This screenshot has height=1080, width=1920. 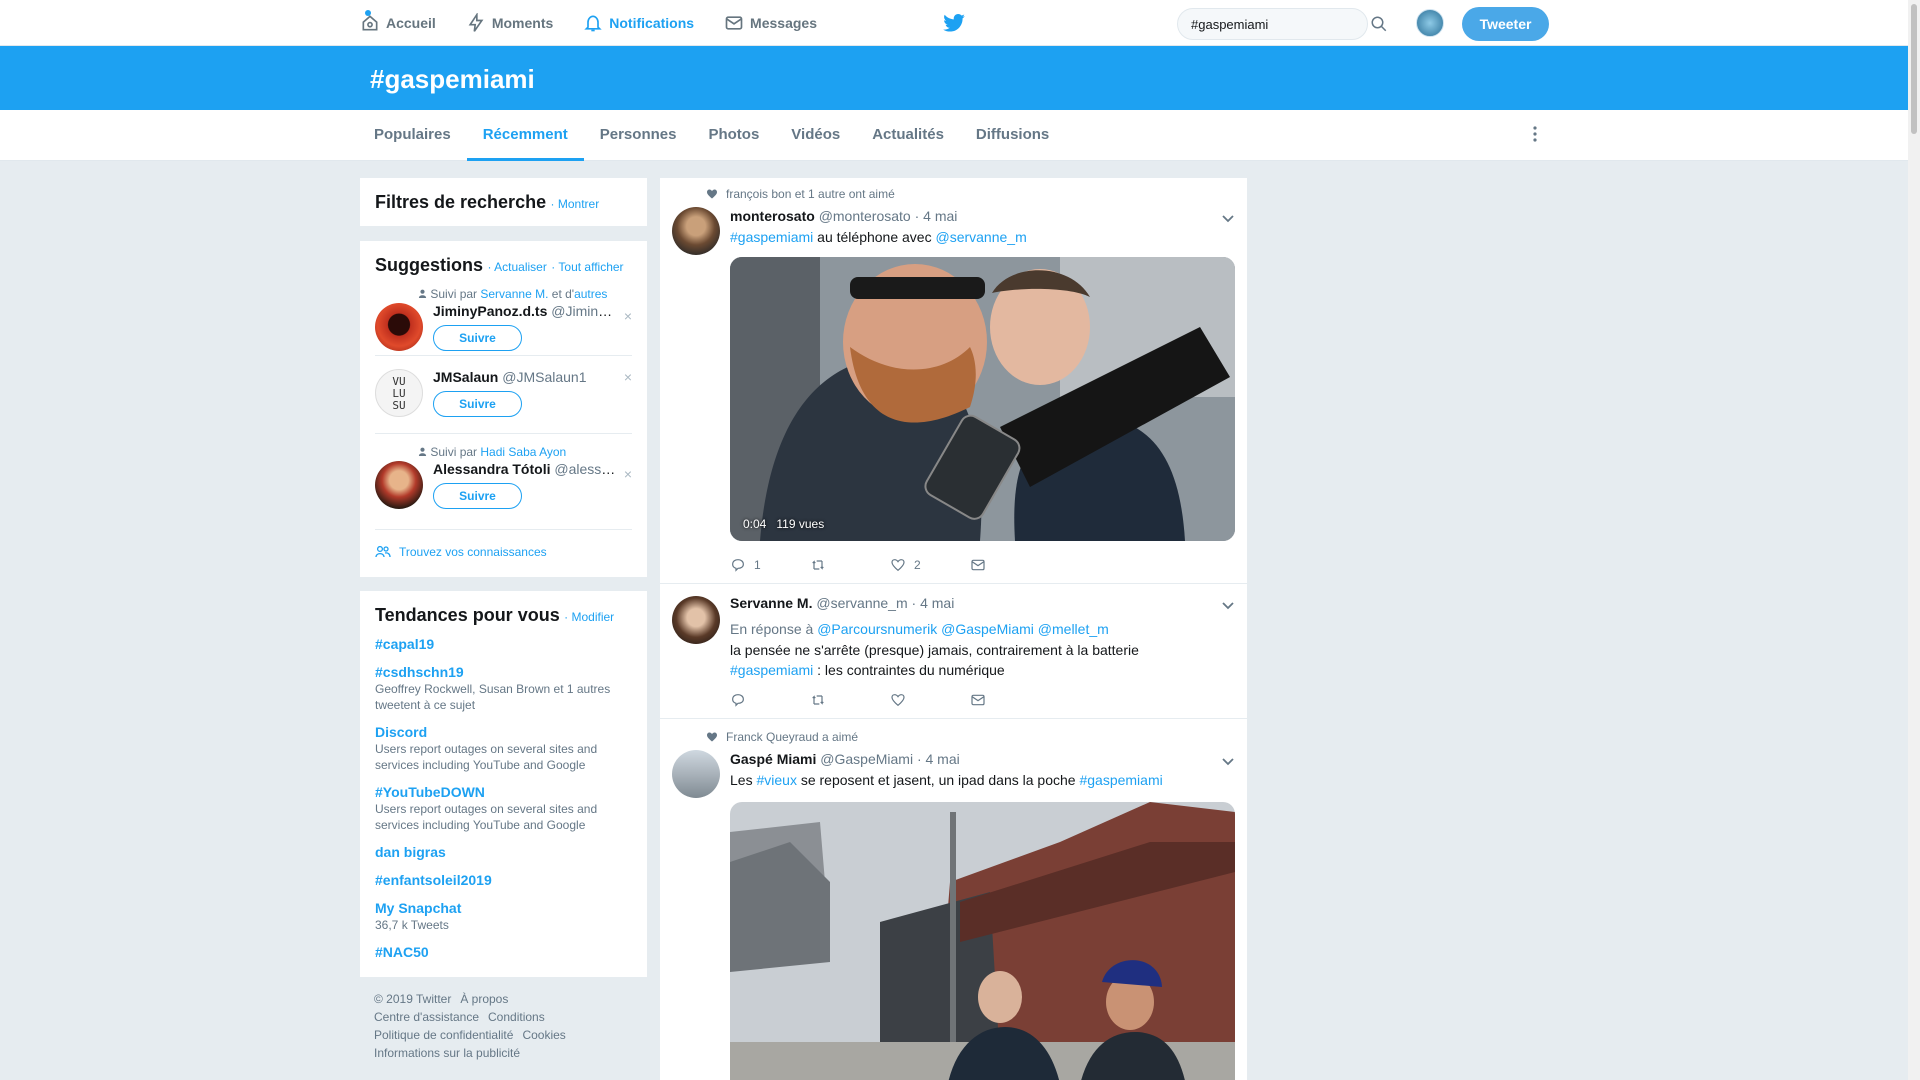 What do you see at coordinates (575, 204) in the screenshot?
I see `filters-show-link: · Montrer` at bounding box center [575, 204].